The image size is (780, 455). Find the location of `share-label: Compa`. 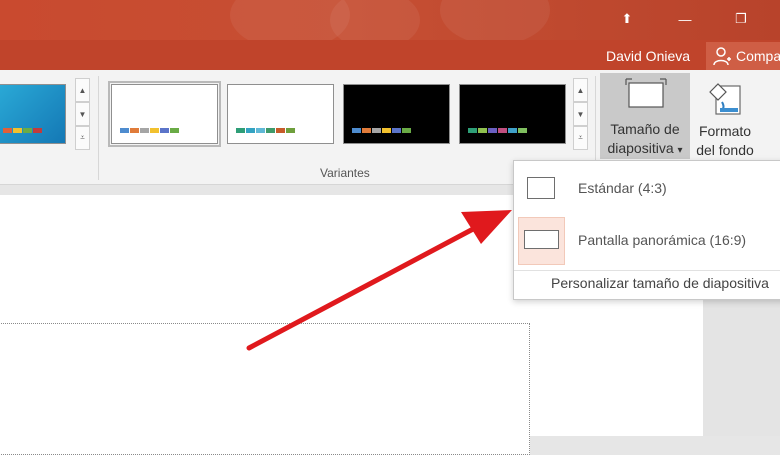

share-label: Compa is located at coordinates (758, 56).